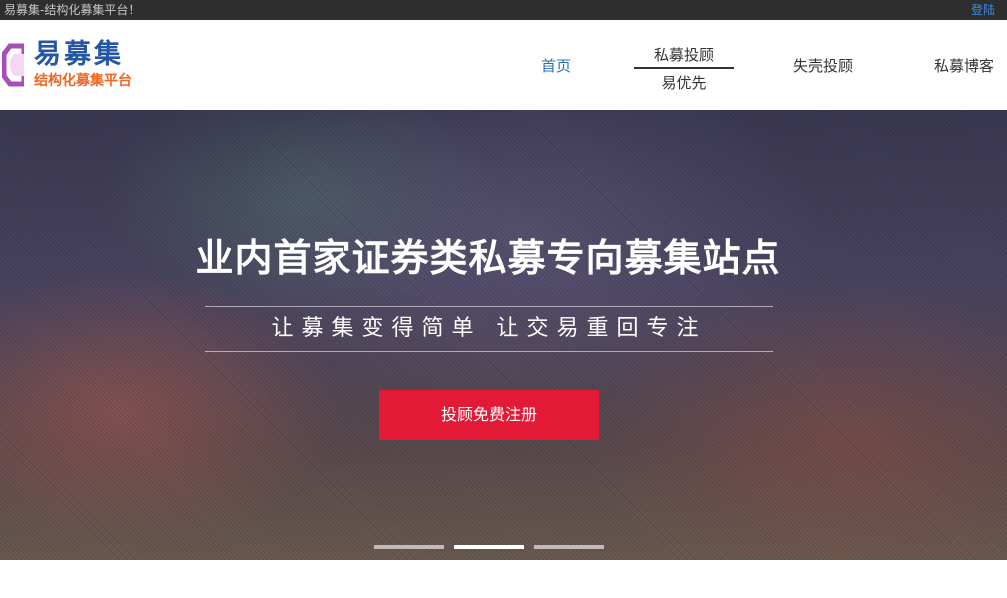 Image resolution: width=1007 pixels, height=598 pixels. I want to click on top-bar: 易募集-结构化募集平台！ 登陆, so click(503, 10).